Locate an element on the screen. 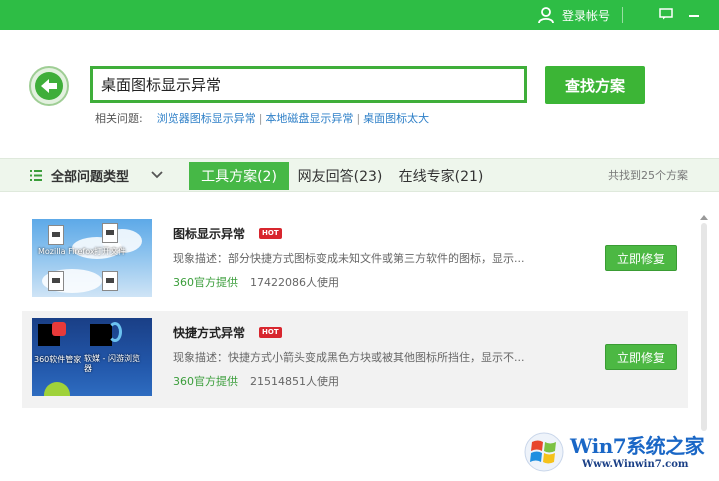 The width and height of the screenshot is (719, 481). scrollbar-track is located at coordinates (704, 327).